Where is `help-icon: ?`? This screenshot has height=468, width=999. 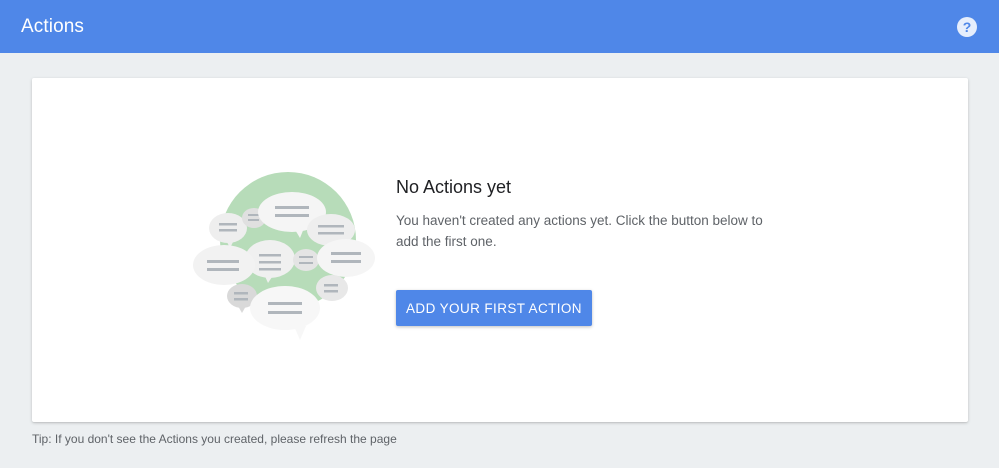 help-icon: ? is located at coordinates (967, 26).